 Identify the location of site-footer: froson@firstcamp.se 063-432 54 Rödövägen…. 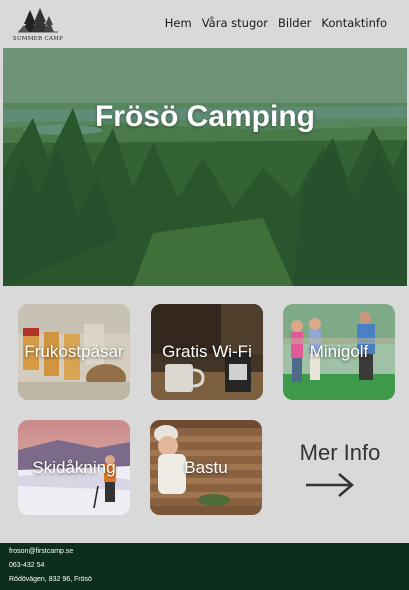
(204, 566).